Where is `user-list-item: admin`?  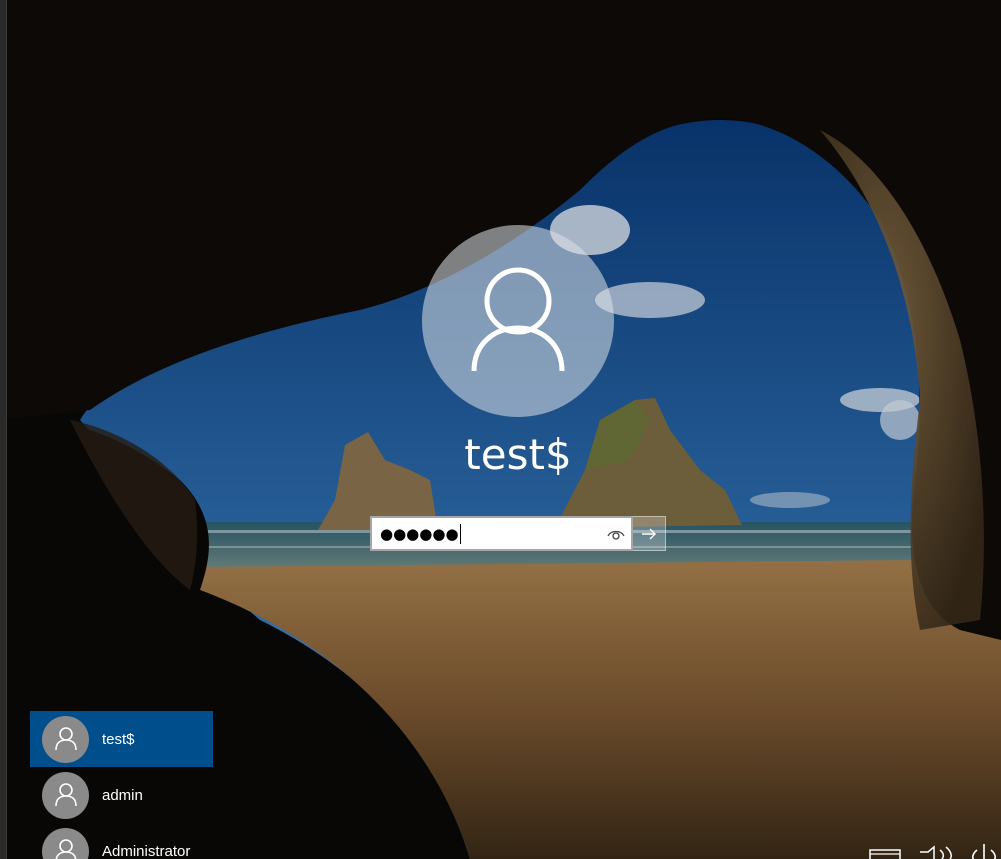
user-list-item: admin is located at coordinates (121, 795).